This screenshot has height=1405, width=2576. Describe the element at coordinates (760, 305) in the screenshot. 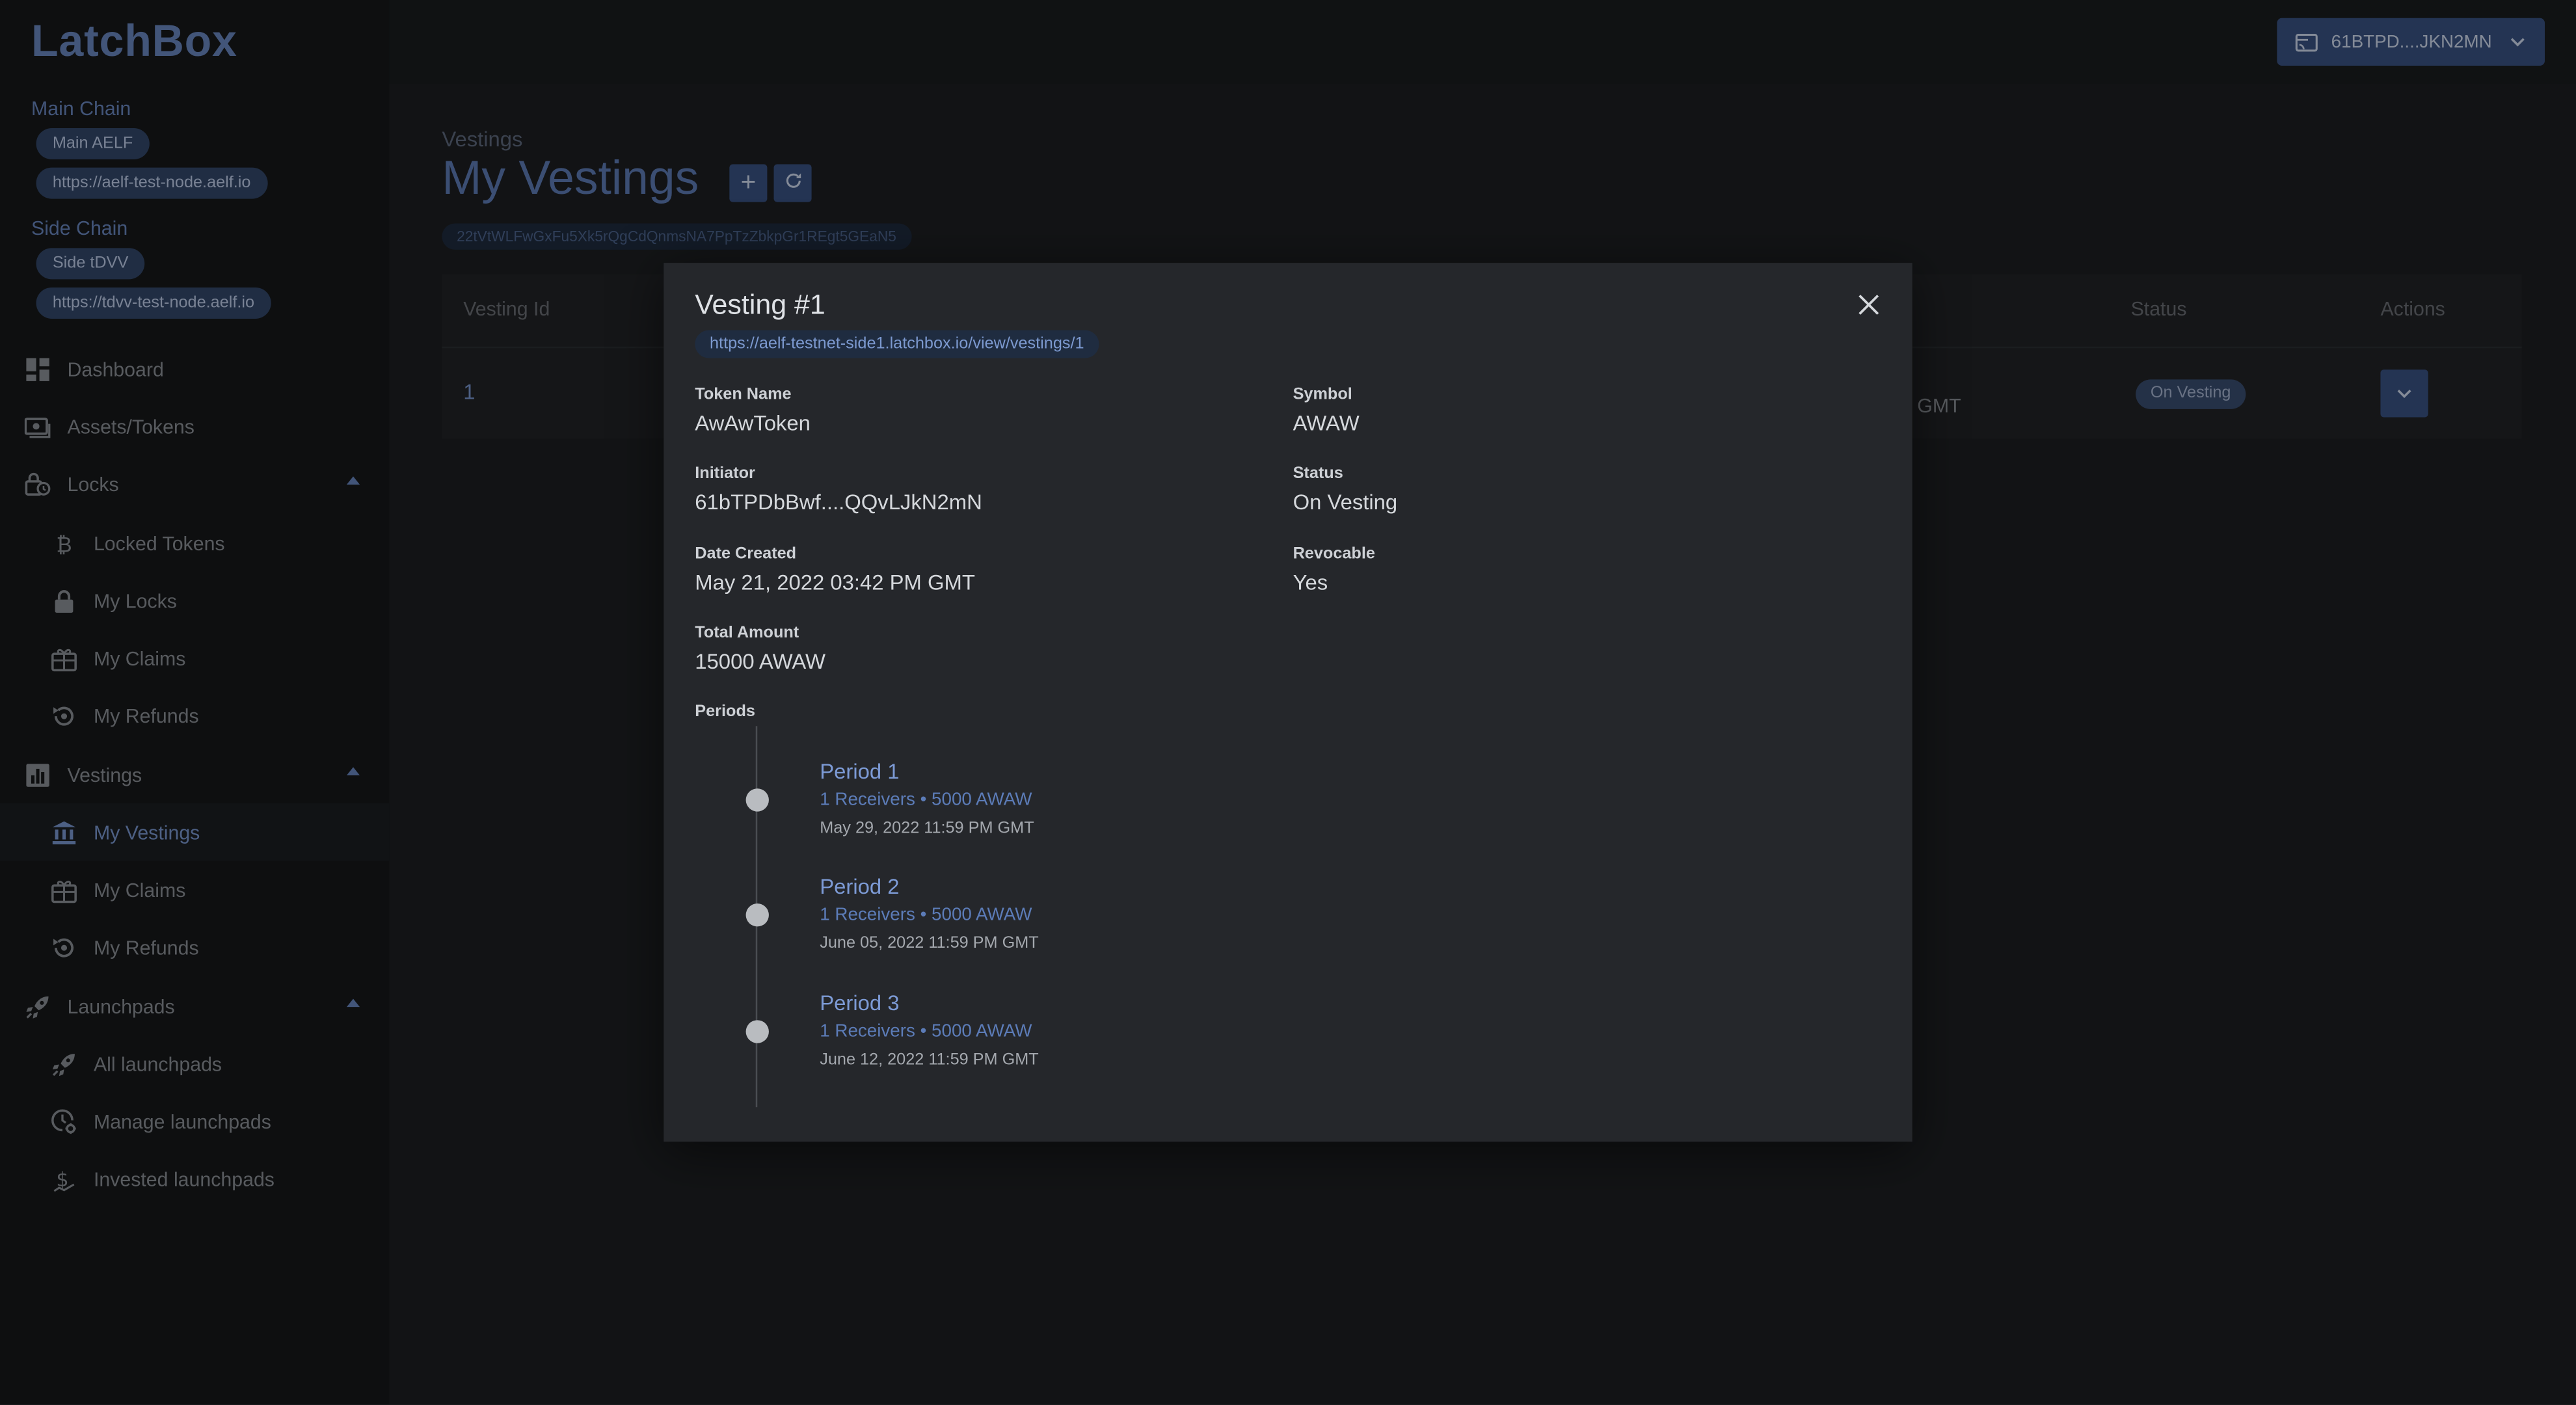

I see `modal-title: Vesting #1` at that location.